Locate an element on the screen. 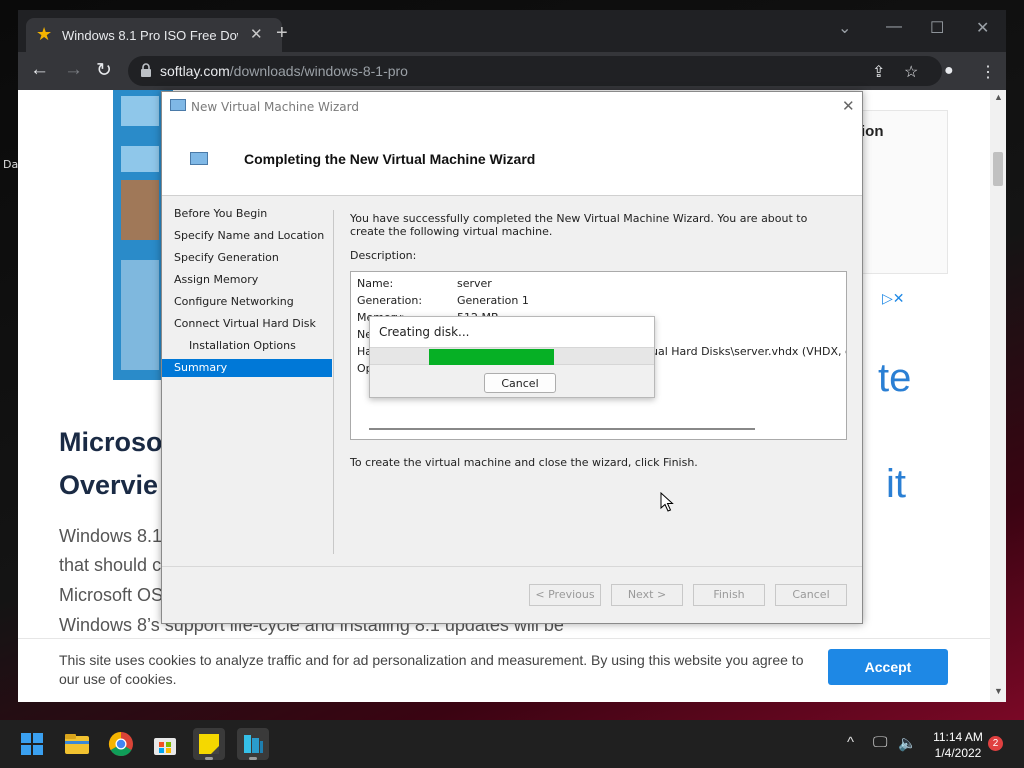  progress-cancel-button: Cancel is located at coordinates (520, 383).